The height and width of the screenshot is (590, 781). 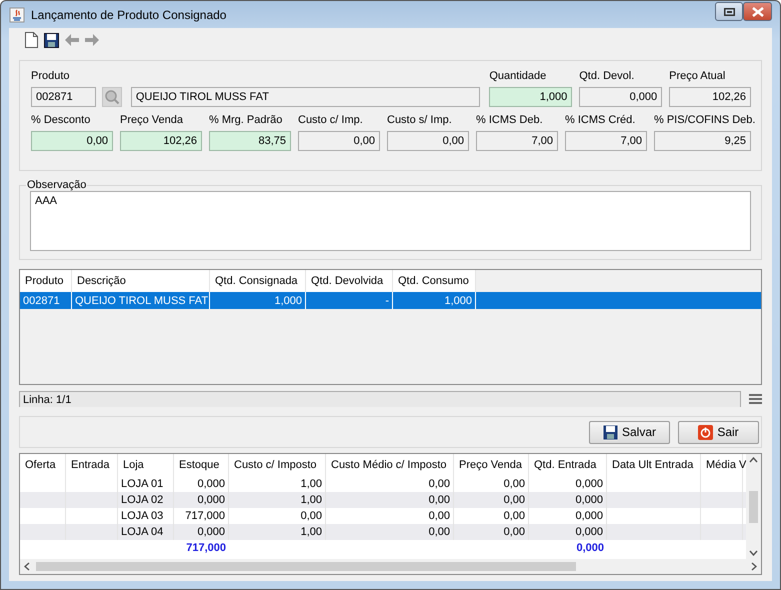 I want to click on field-label: Produto, so click(x=51, y=76).